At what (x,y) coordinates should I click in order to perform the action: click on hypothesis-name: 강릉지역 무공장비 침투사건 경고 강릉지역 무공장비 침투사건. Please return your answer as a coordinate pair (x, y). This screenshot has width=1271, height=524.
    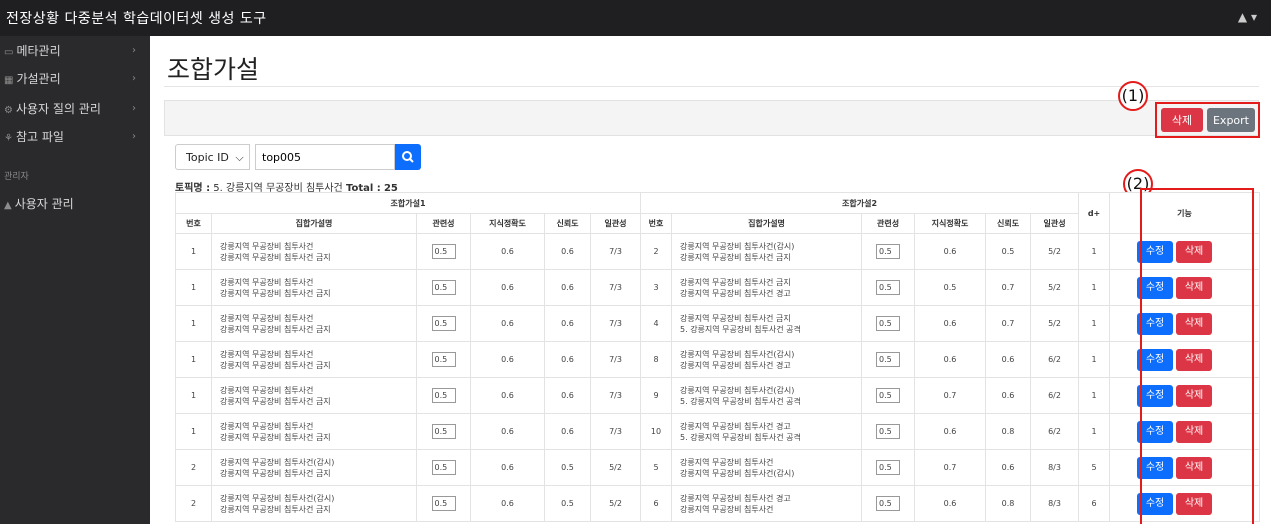
    Looking at the image, I should click on (767, 503).